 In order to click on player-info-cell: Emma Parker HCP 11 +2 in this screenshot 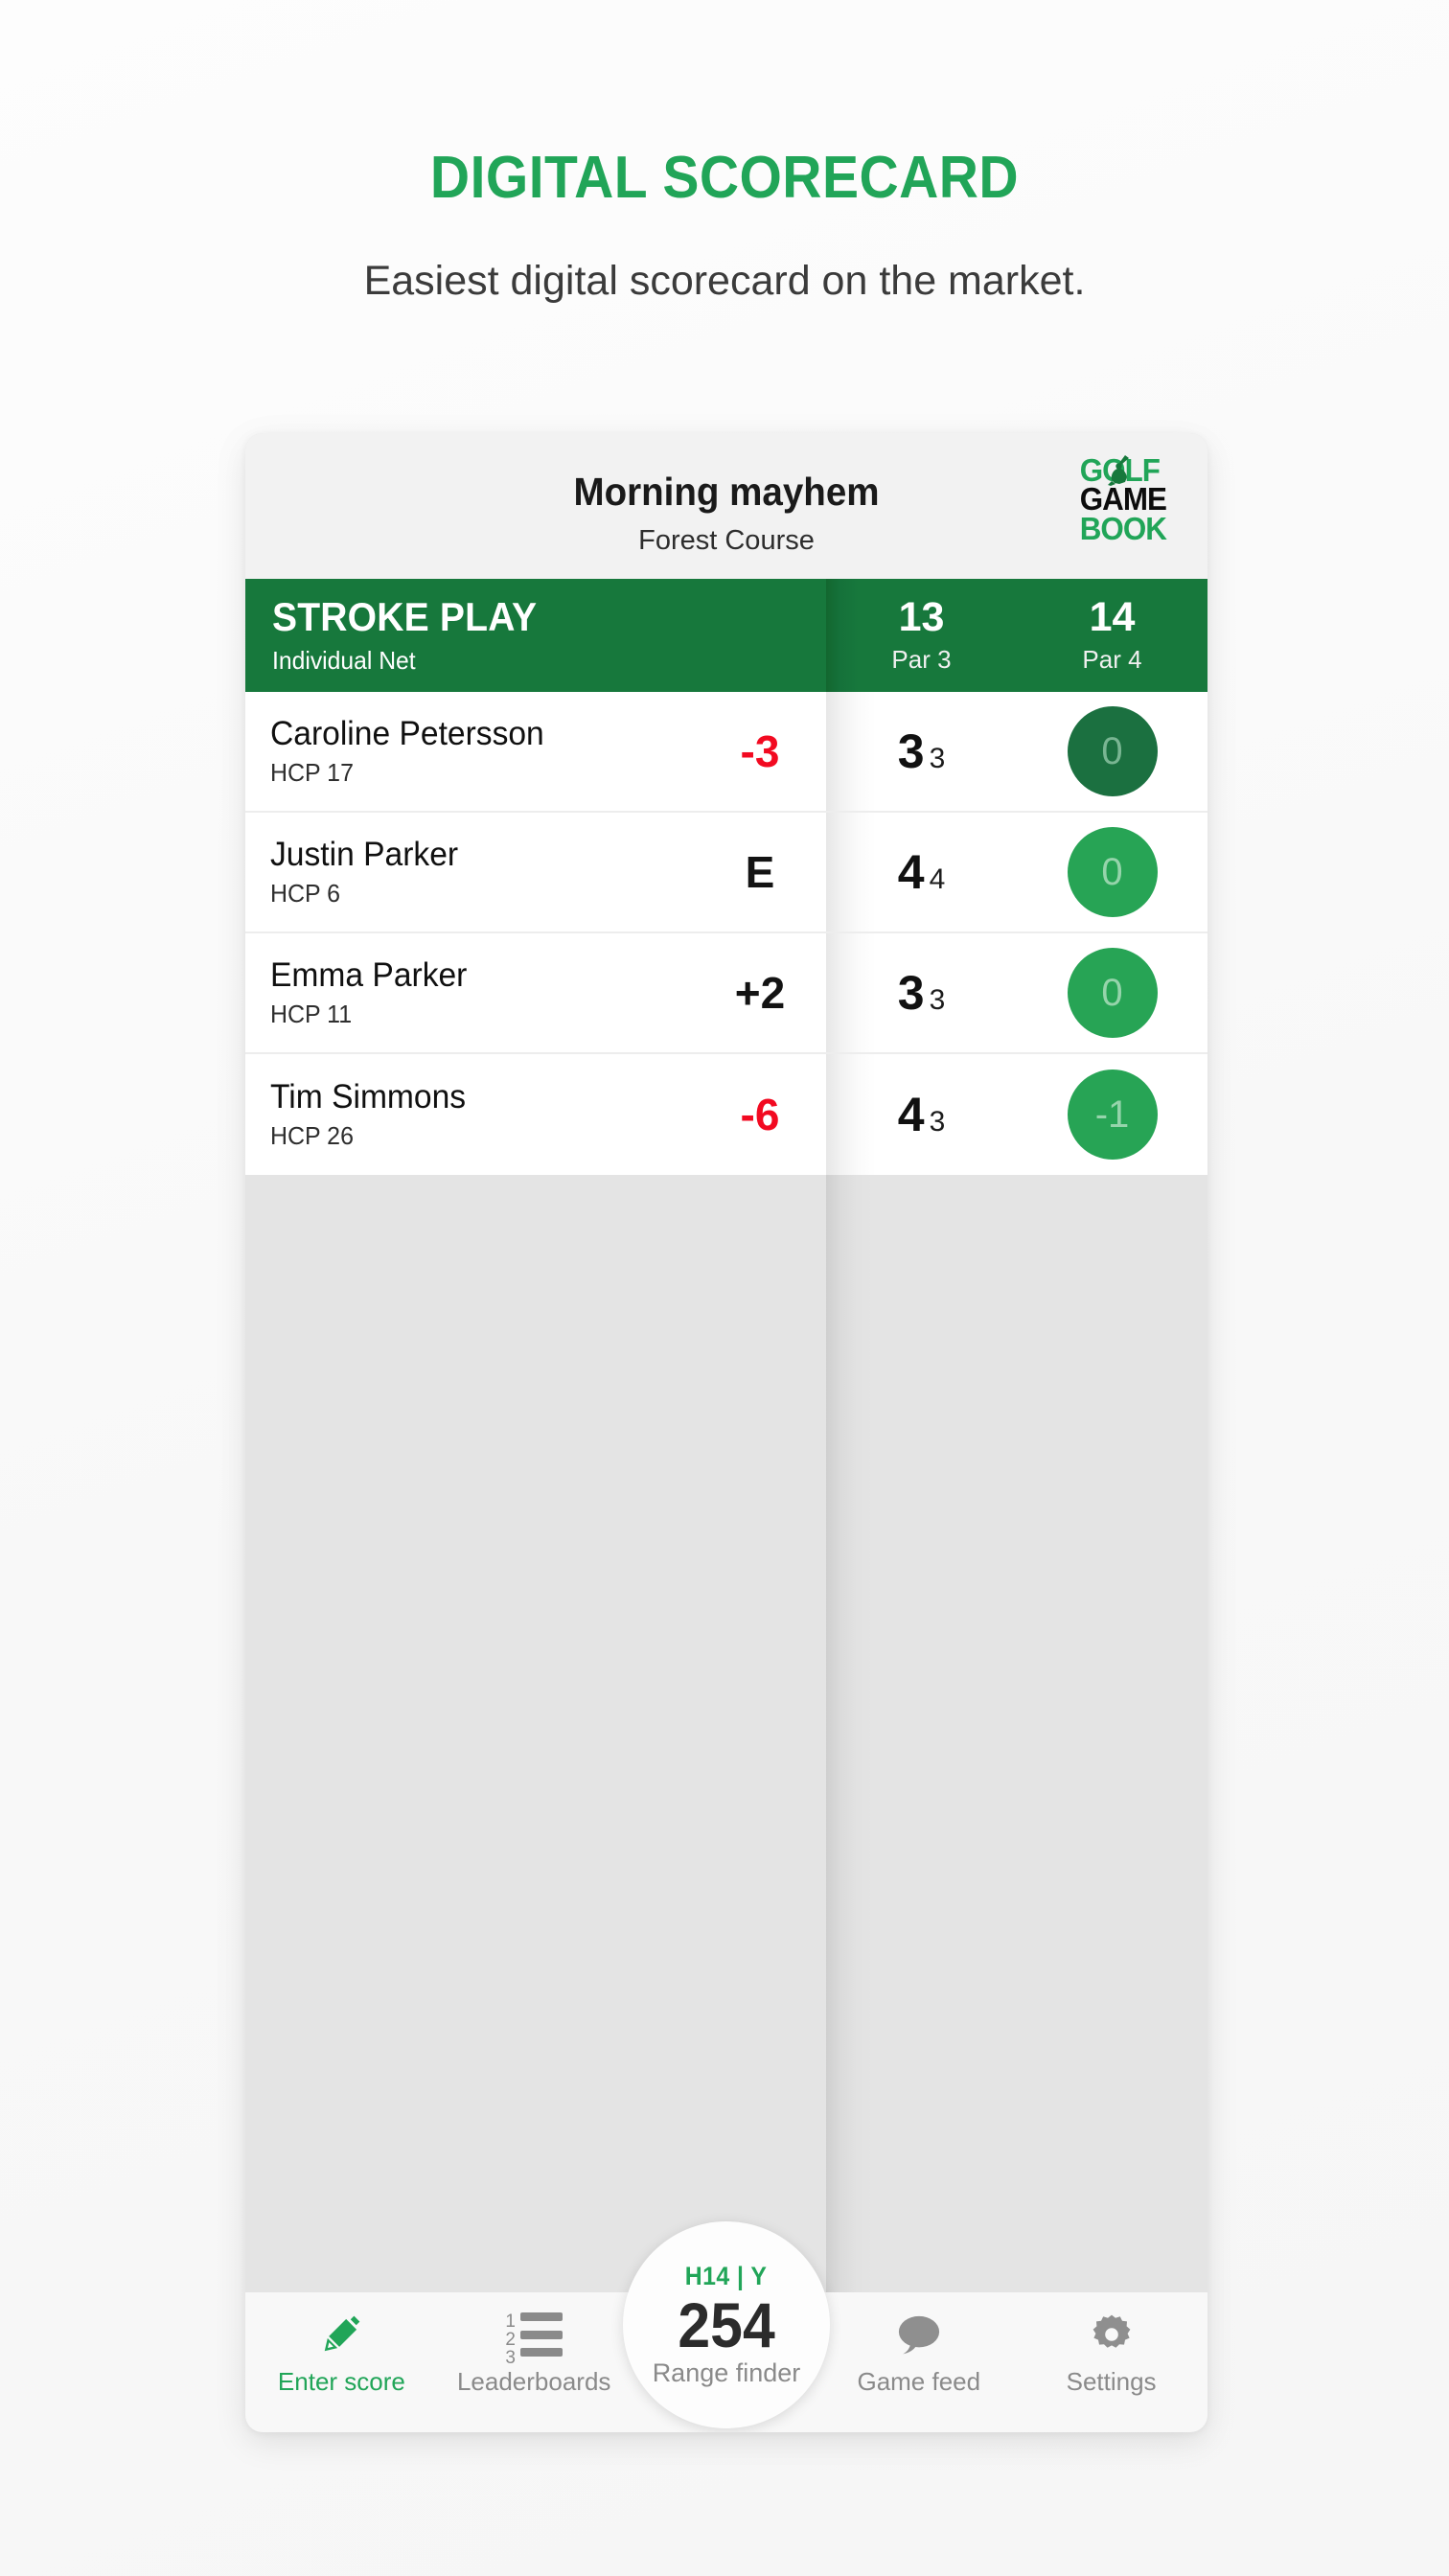, I will do `click(535, 993)`.